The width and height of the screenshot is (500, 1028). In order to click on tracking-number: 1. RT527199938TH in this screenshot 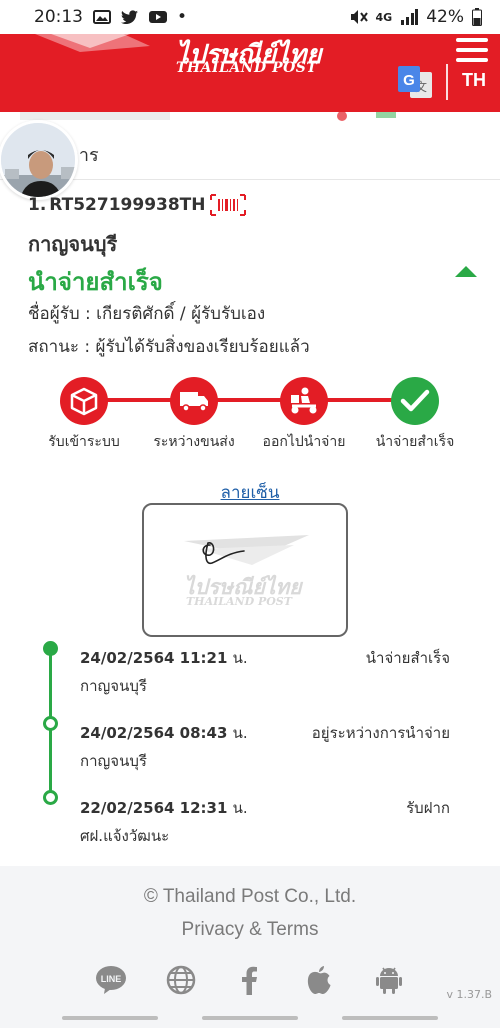, I will do `click(137, 205)`.